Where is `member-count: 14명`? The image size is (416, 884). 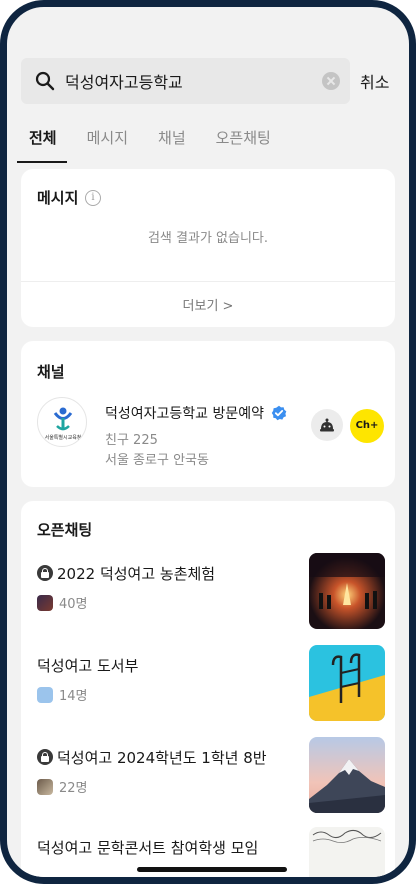
member-count: 14명 is located at coordinates (73, 696).